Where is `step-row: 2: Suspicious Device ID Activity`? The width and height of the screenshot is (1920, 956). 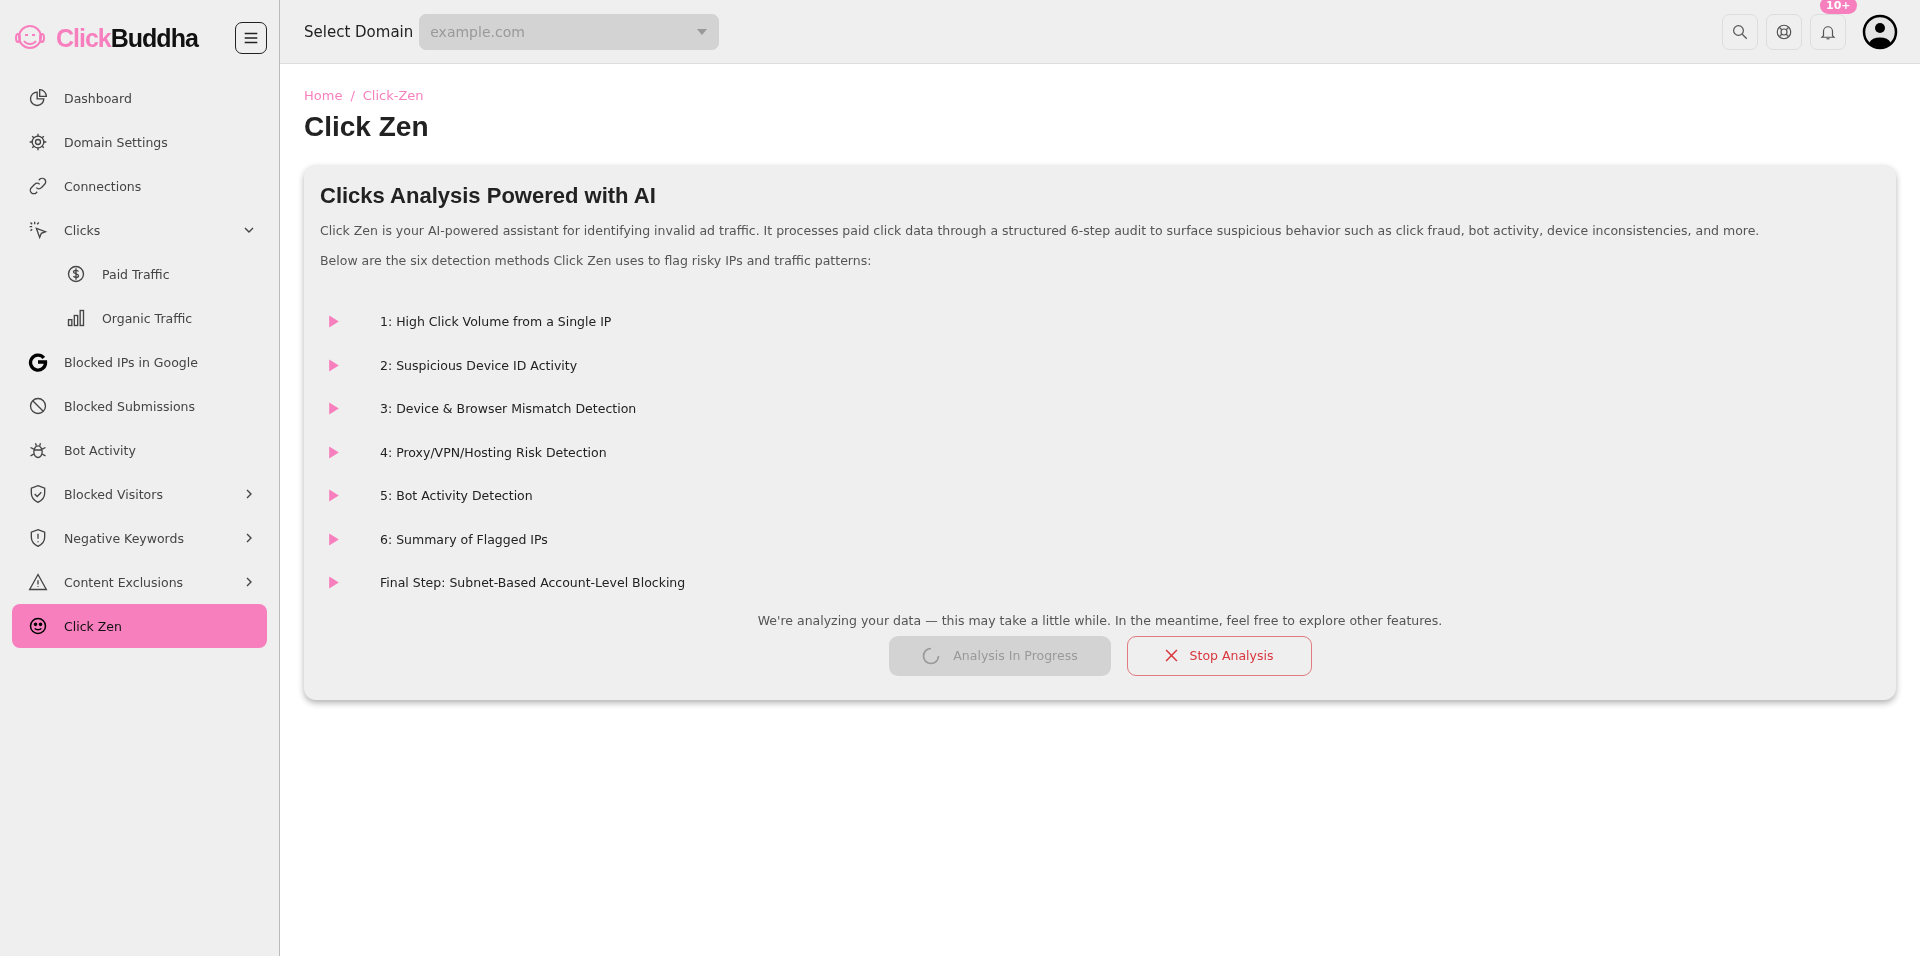 step-row: 2: Suspicious Device ID Activity is located at coordinates (1100, 365).